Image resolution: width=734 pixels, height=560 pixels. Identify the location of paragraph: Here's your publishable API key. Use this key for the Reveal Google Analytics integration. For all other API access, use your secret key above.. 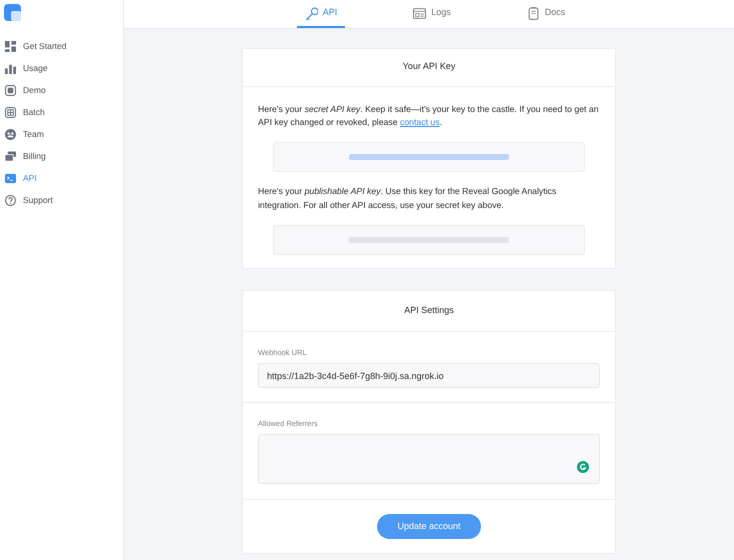
(408, 198).